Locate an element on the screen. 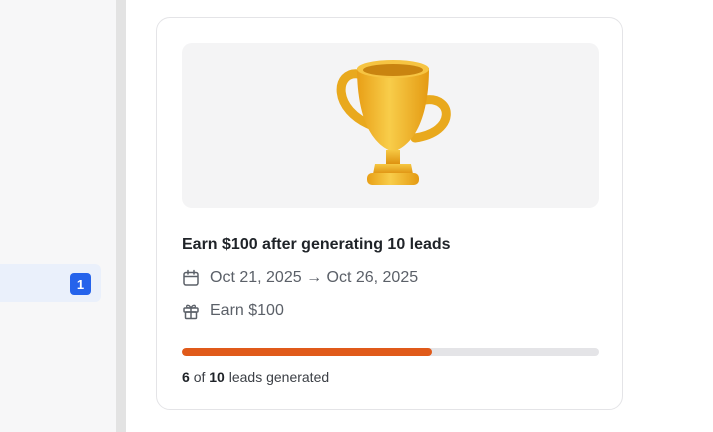  card-title: Earn $100 after generating 10 leads is located at coordinates (316, 244).